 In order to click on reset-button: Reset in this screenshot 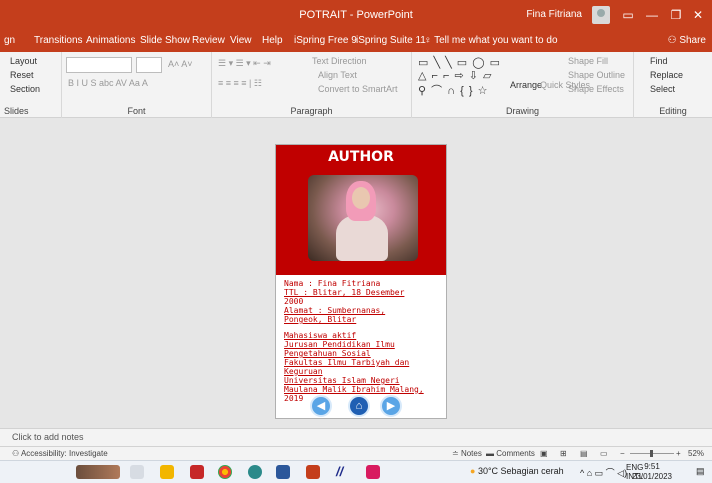, I will do `click(22, 75)`.